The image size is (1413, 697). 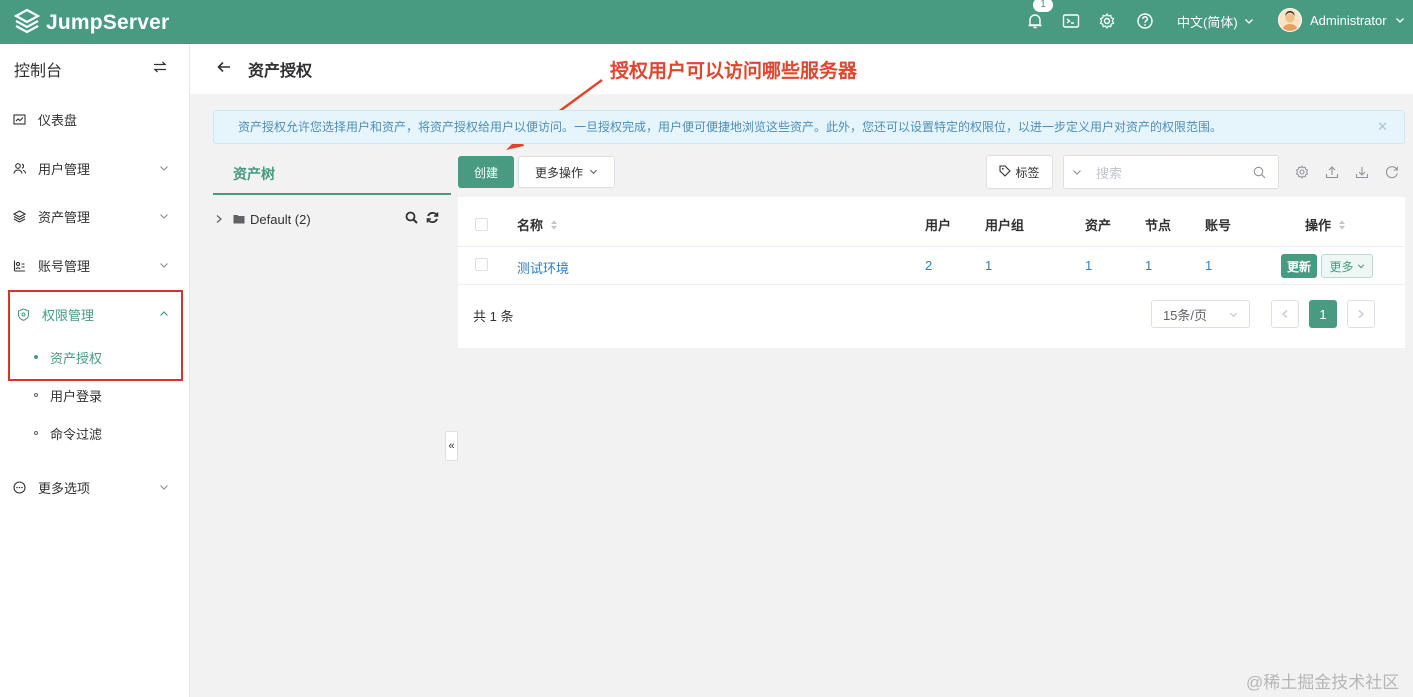 What do you see at coordinates (1027, 172) in the screenshot?
I see `tags-label: 标签` at bounding box center [1027, 172].